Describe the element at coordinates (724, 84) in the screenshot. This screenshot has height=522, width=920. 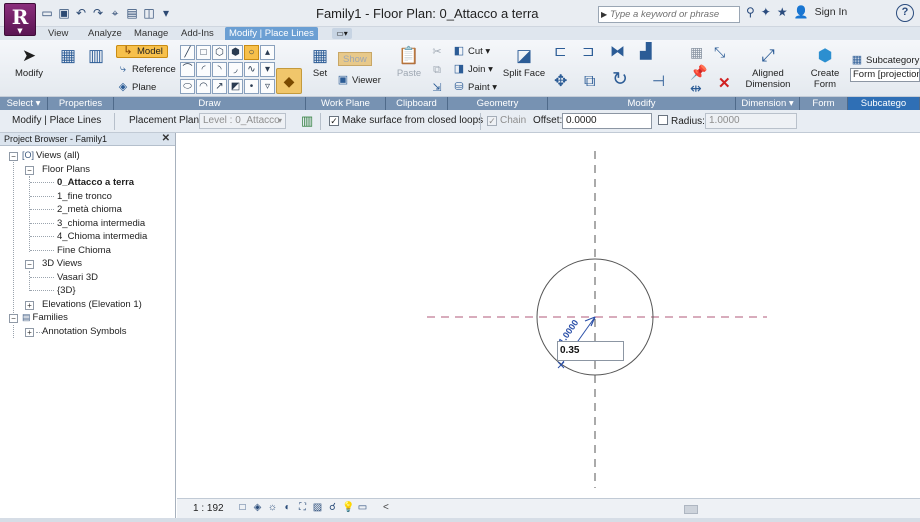
I see `delete-icon: ✕` at that location.